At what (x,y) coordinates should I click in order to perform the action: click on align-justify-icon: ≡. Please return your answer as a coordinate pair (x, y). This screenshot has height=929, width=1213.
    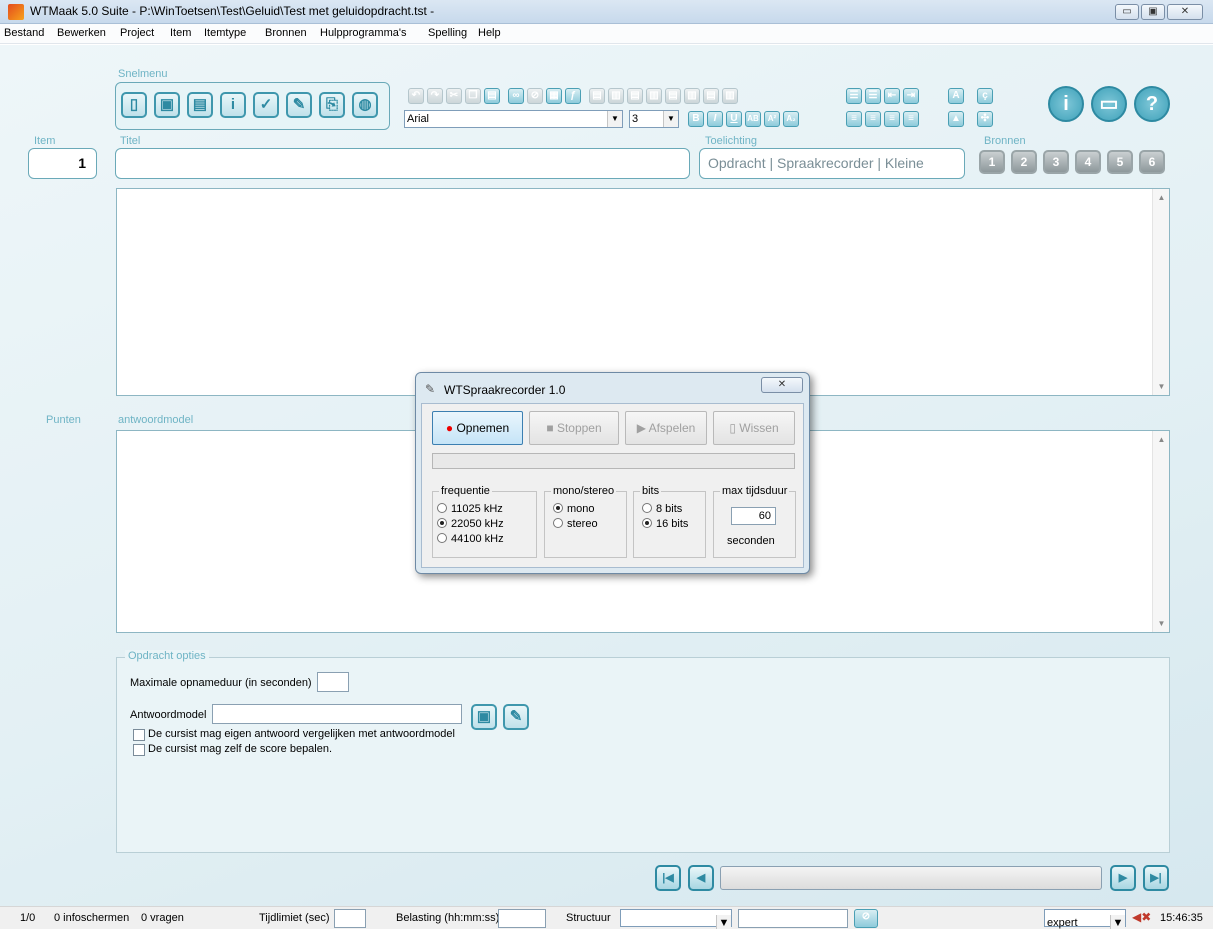
    Looking at the image, I should click on (911, 119).